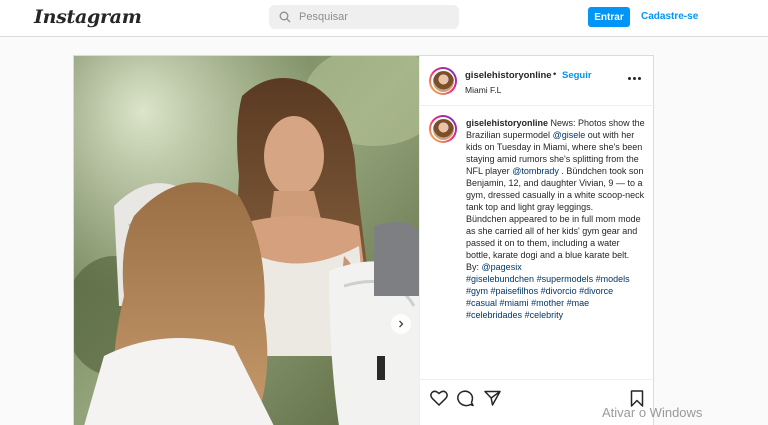 Image resolution: width=768 pixels, height=425 pixels. I want to click on caption-credit-label: By:, so click(473, 267).